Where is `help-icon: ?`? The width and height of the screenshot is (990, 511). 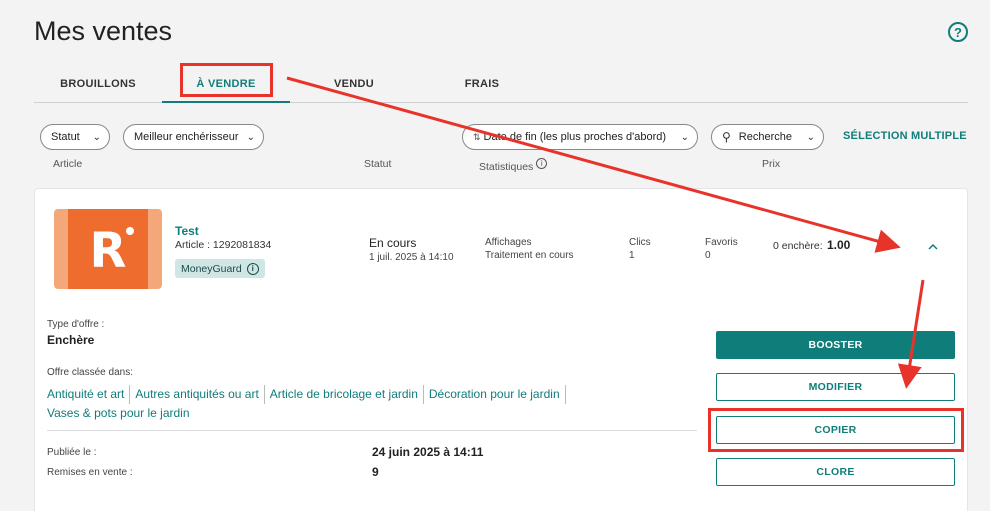
help-icon: ? is located at coordinates (958, 32).